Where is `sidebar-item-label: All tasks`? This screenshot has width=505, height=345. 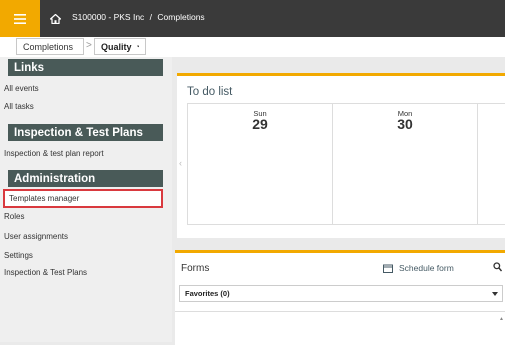 sidebar-item-label: All tasks is located at coordinates (19, 106).